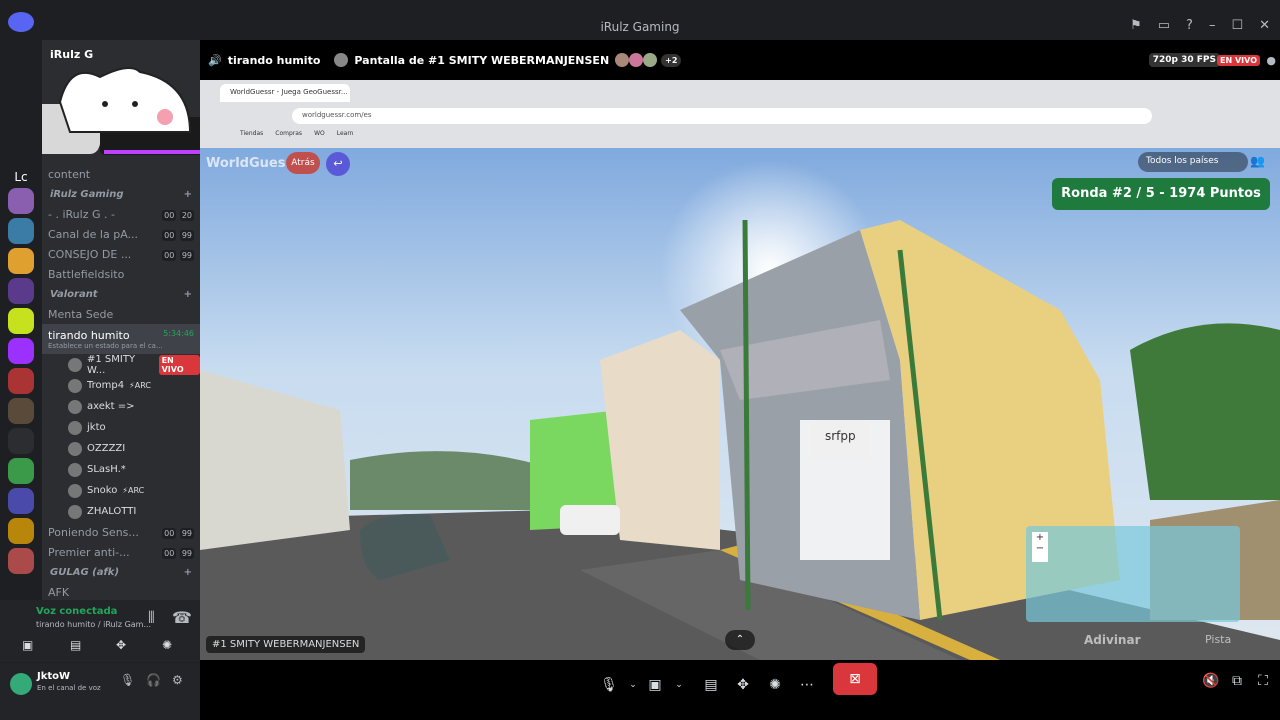 The image size is (1280, 720). I want to click on guess-button: Adivinar, so click(1112, 640).